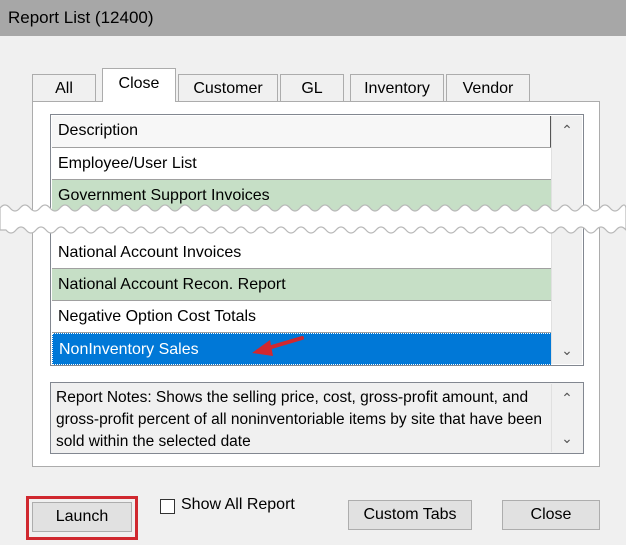 The height and width of the screenshot is (545, 626). I want to click on show-all-report-checkbox, so click(167, 506).